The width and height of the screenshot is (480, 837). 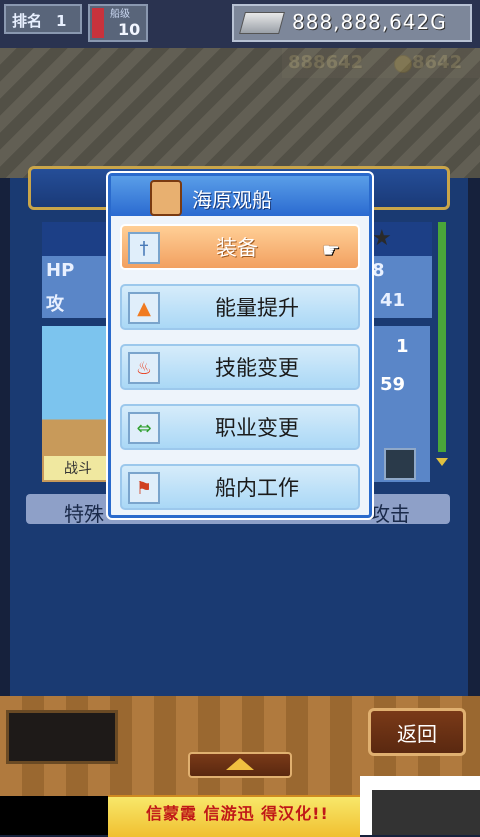 What do you see at coordinates (120, 14) in the screenshot?
I see `level-label: 船级` at bounding box center [120, 14].